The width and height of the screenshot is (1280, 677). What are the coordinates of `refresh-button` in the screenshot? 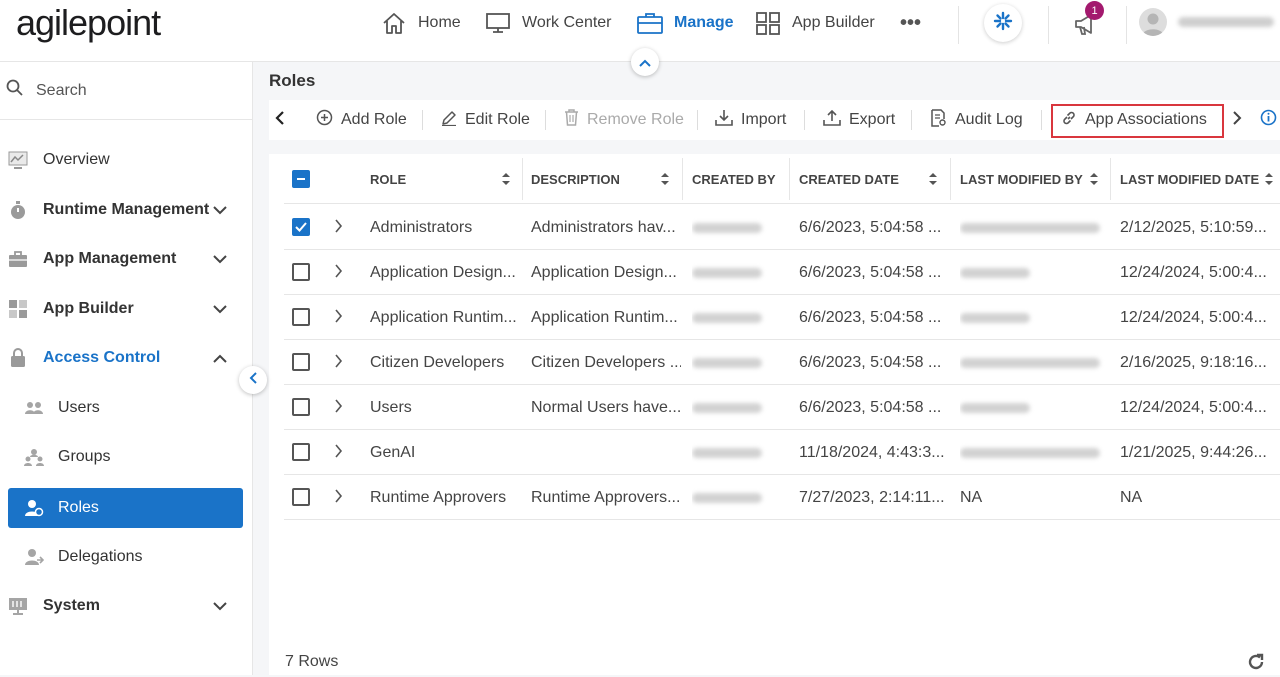 It's located at (1256, 662).